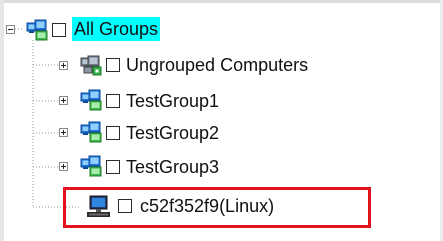  I want to click on tree-node-ungrouped-computers: Ungrouped Computers, so click(221, 66).